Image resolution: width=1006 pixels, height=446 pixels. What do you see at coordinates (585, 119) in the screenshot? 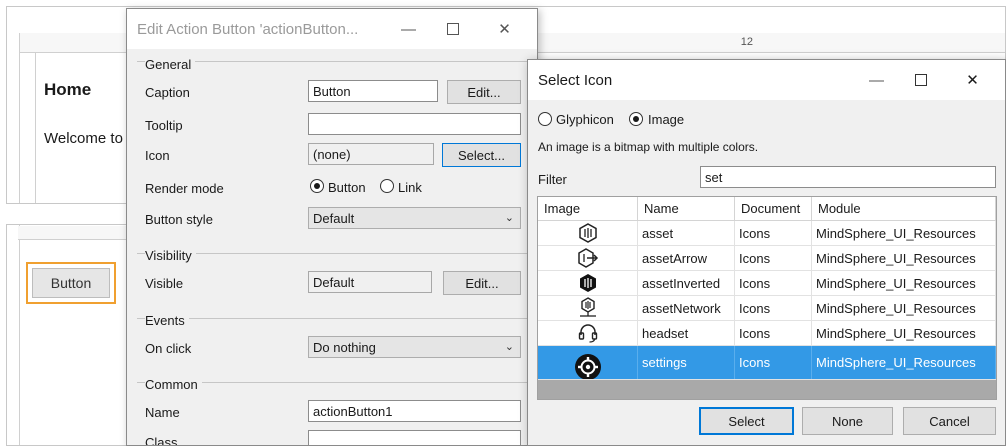
I see `glyphicon-label: Glyphicon` at bounding box center [585, 119].